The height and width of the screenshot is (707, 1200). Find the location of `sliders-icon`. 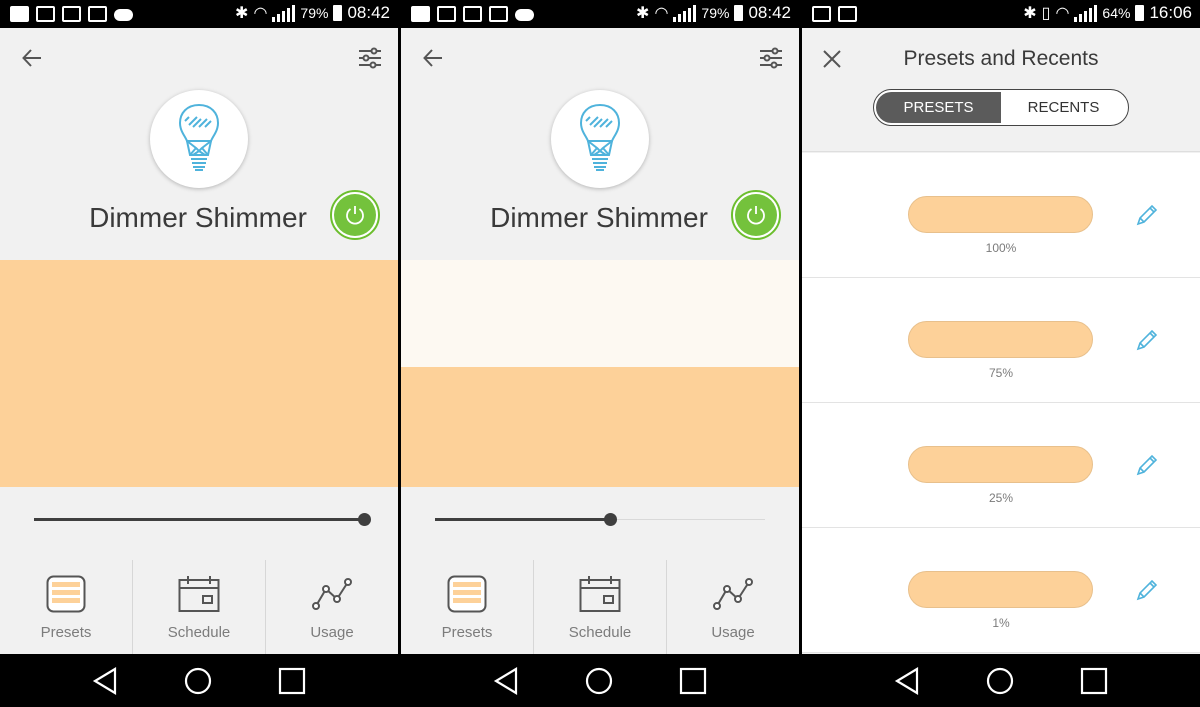

sliders-icon is located at coordinates (771, 58).